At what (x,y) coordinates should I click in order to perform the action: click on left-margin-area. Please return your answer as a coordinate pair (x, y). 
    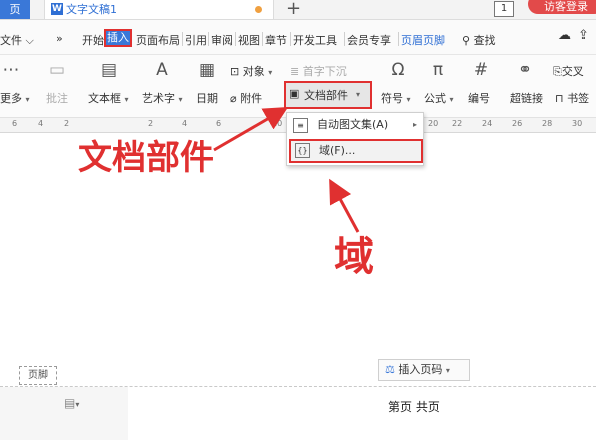
    Looking at the image, I should click on (64, 413).